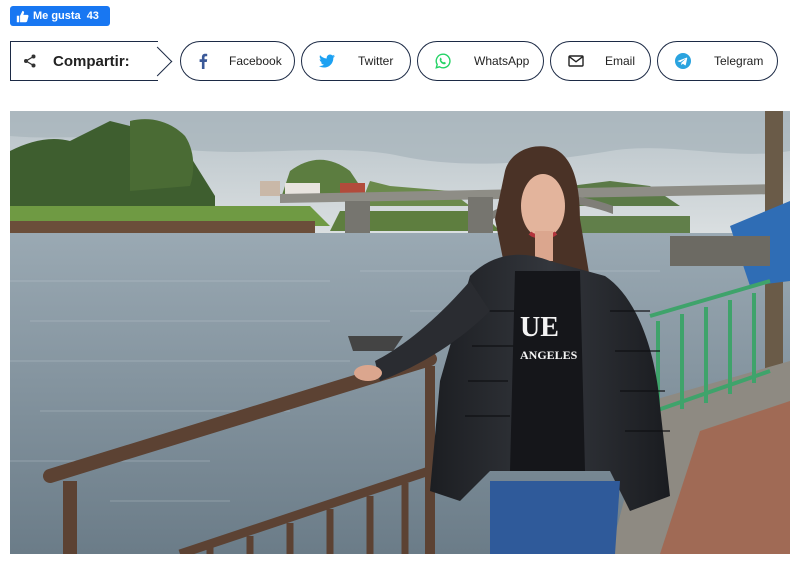 The height and width of the screenshot is (576, 793). I want to click on share-label: Compartir:, so click(91, 61).